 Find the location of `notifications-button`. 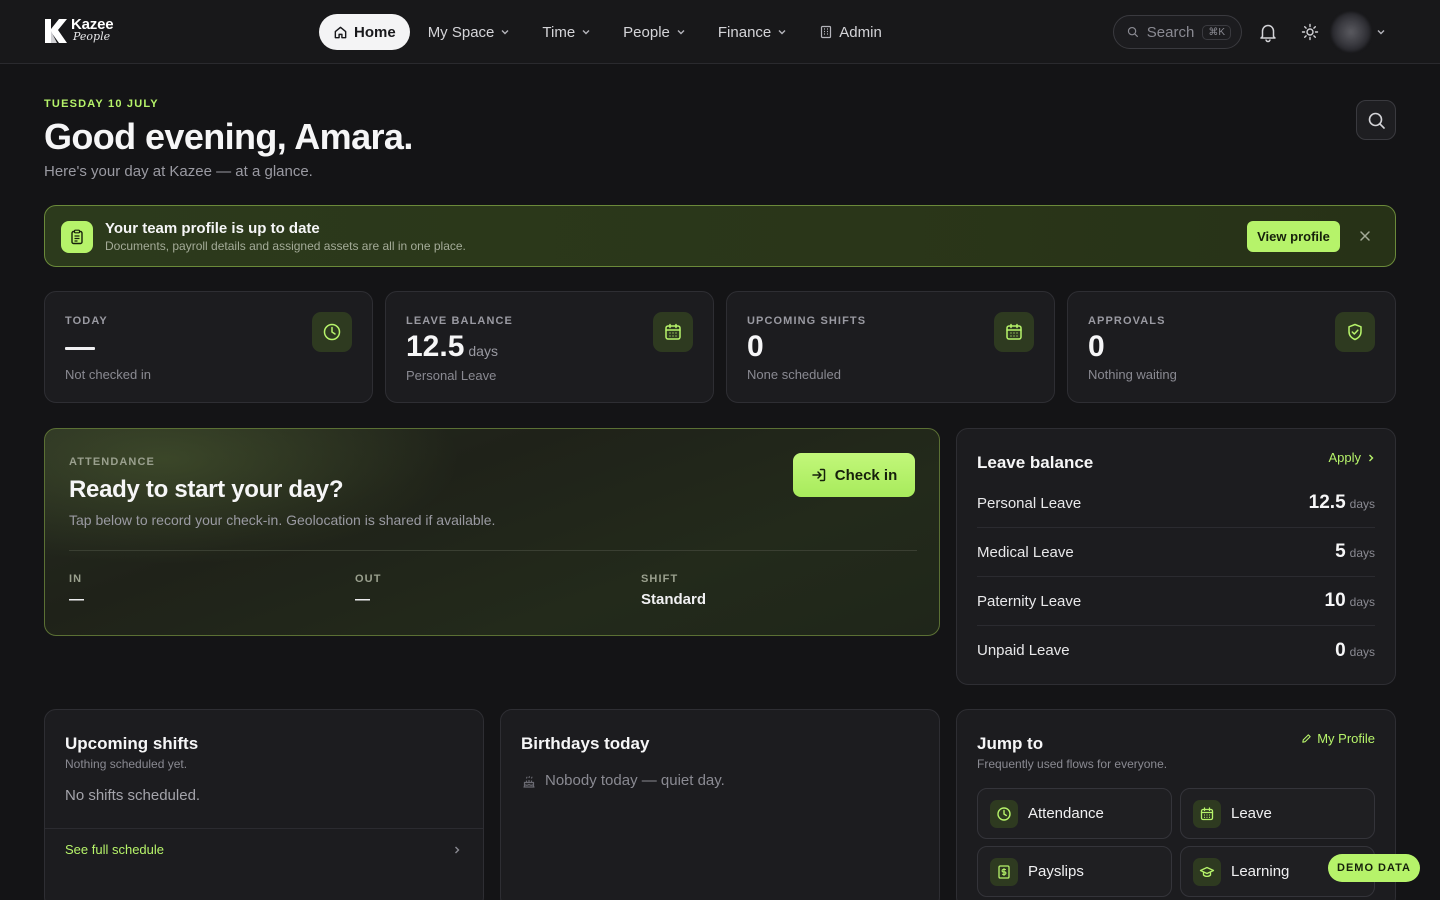

notifications-button is located at coordinates (1268, 32).